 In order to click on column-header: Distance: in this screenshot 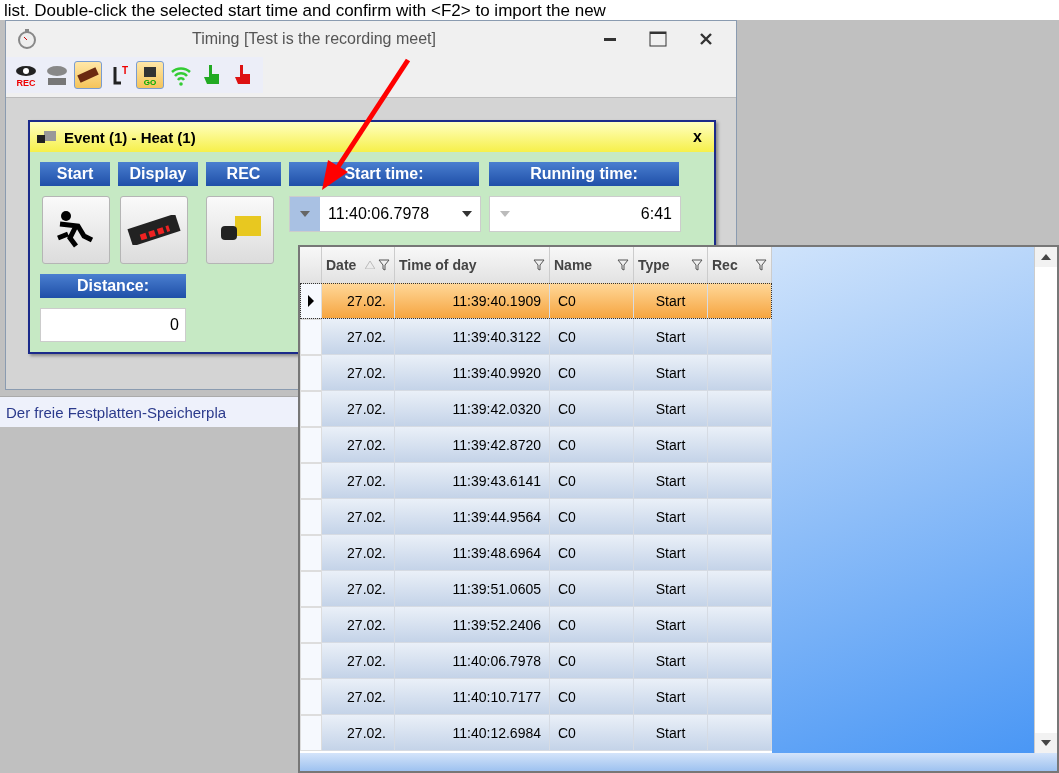, I will do `click(113, 286)`.